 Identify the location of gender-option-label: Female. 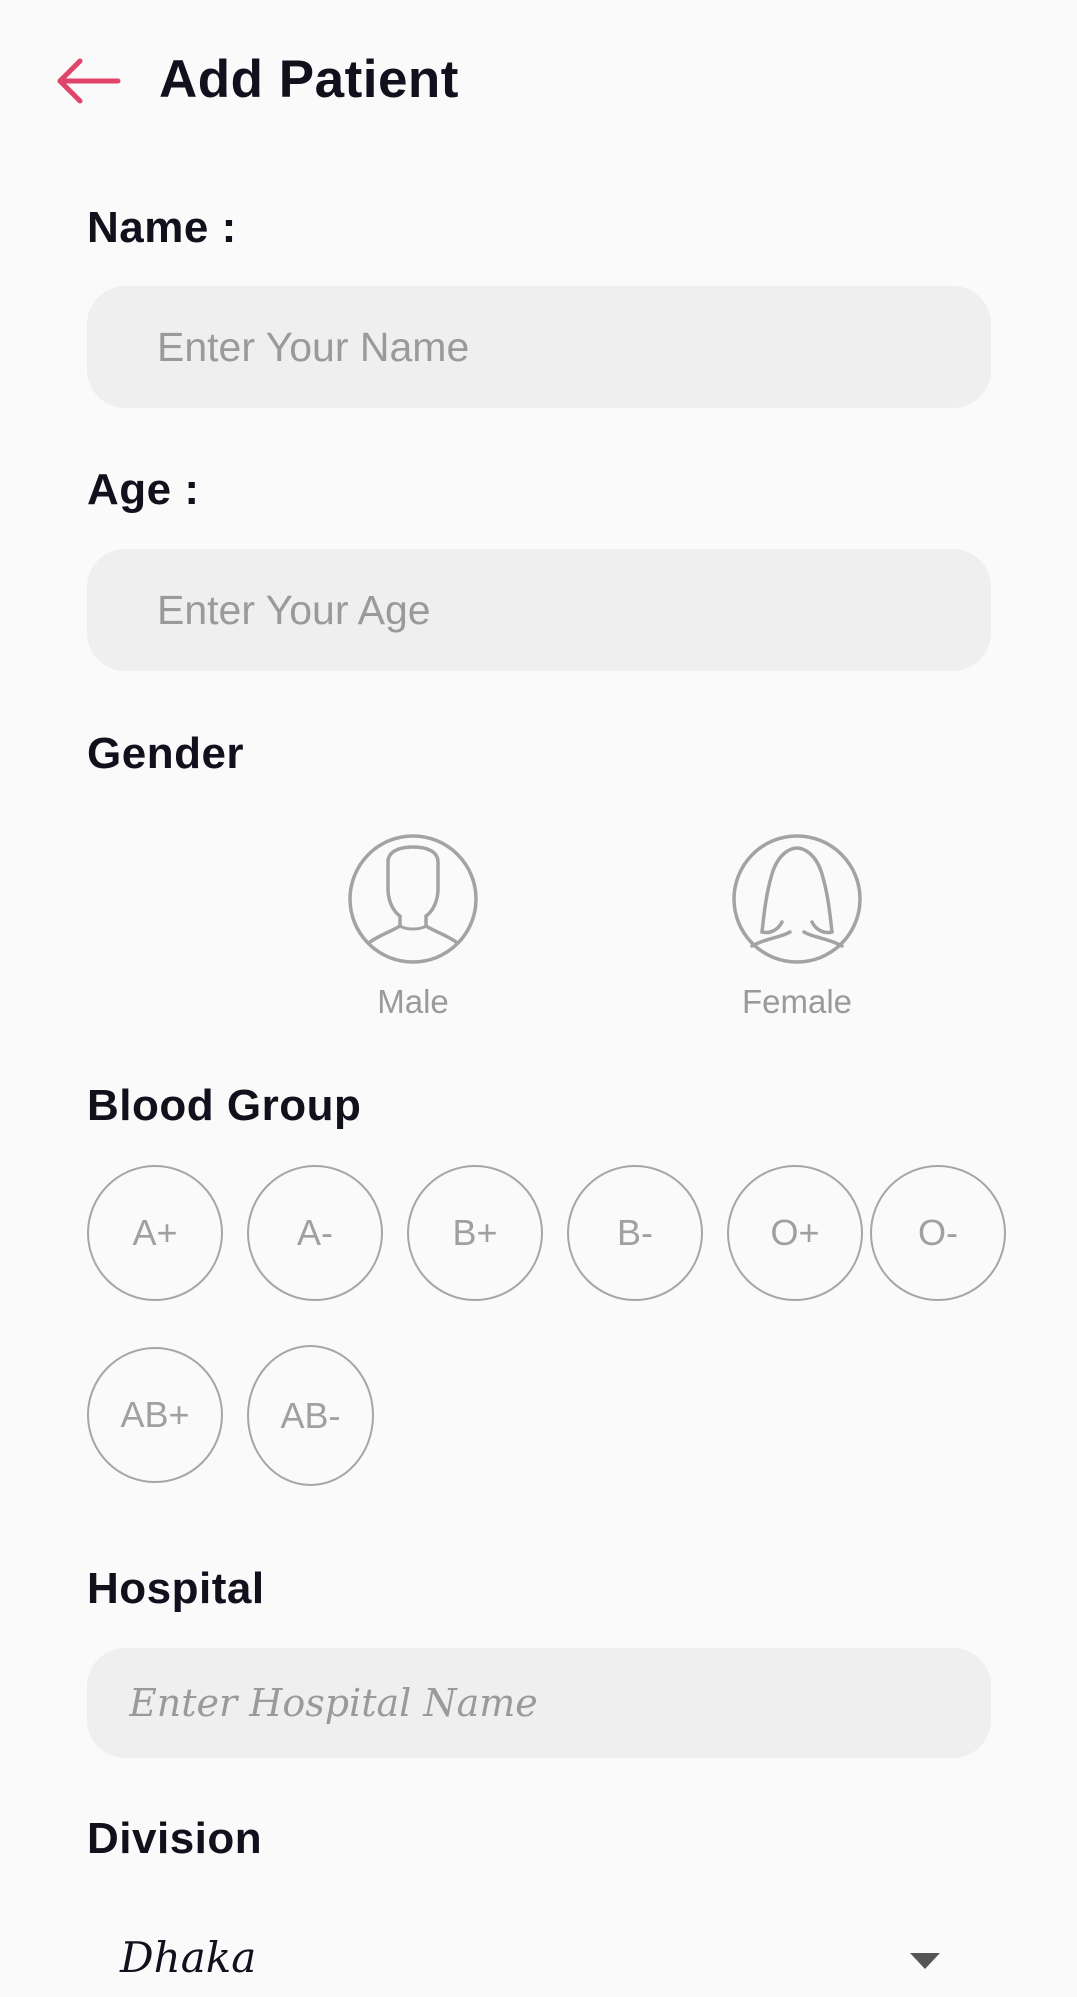
(797, 1001).